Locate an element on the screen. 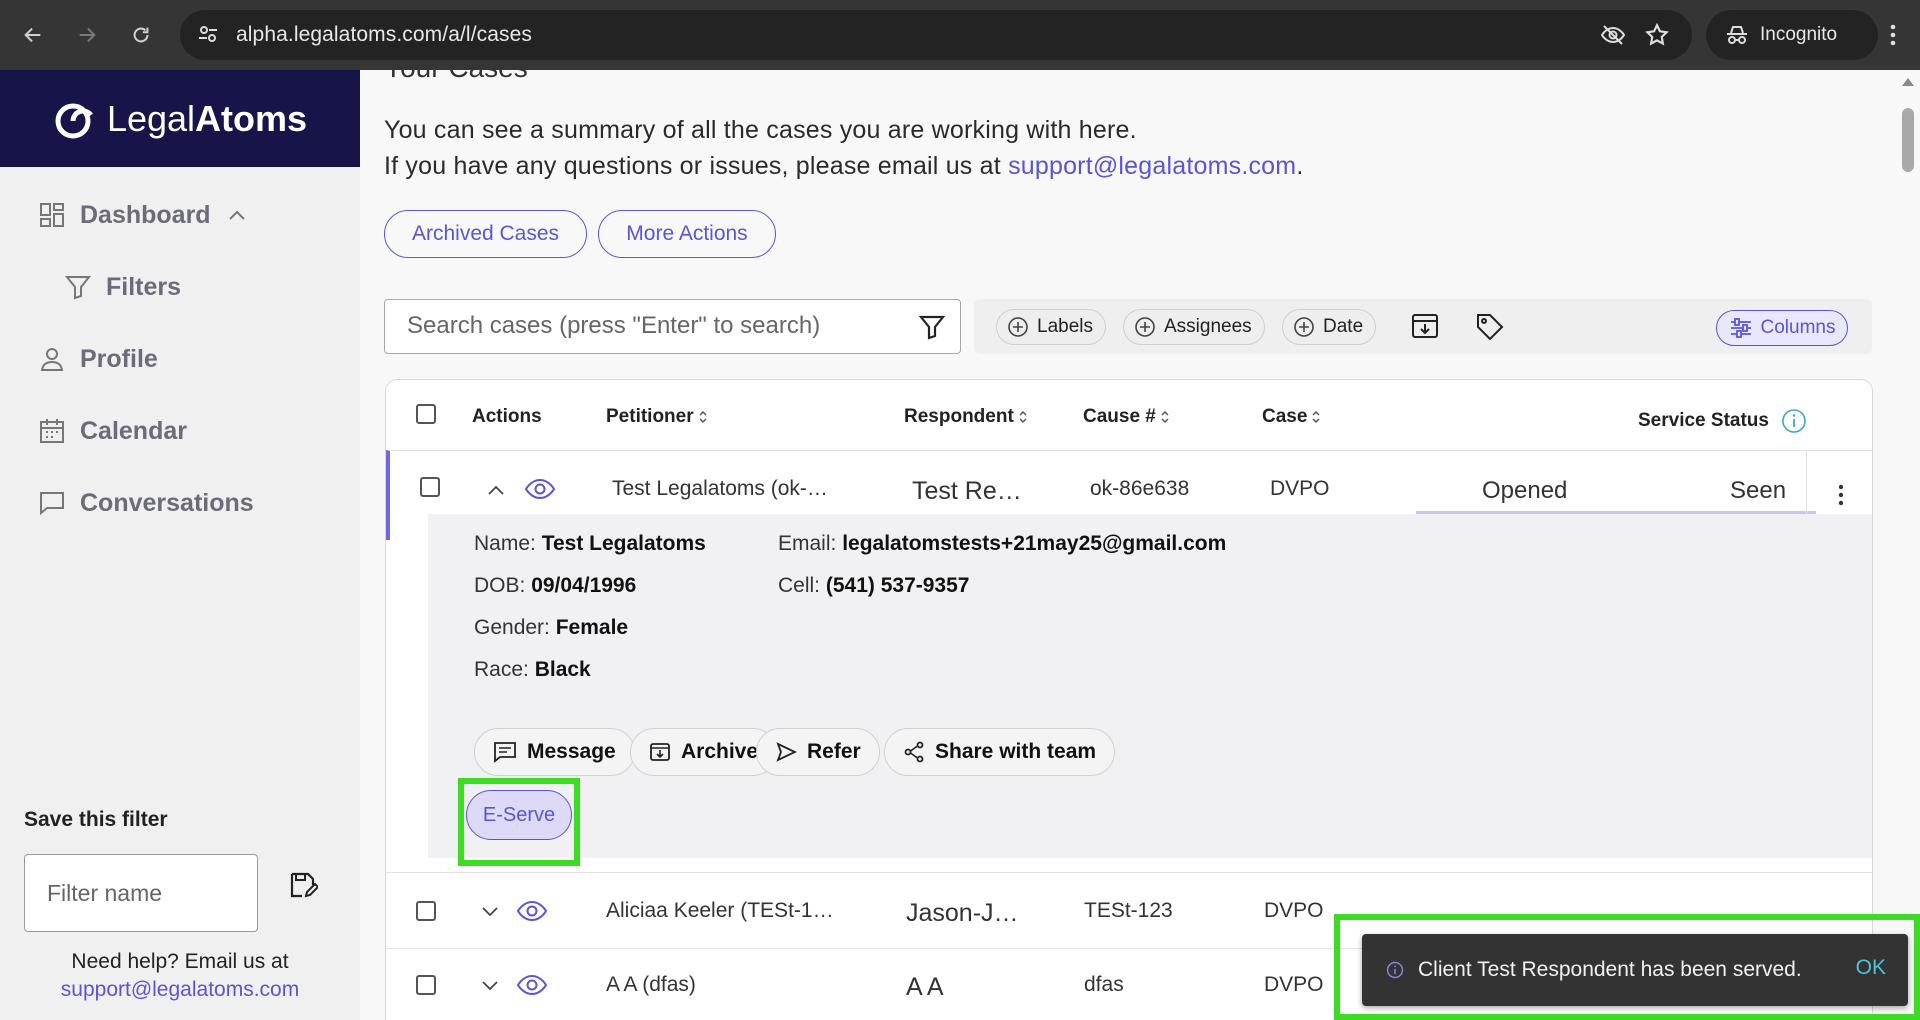 This screenshot has height=1020, width=1920. status-opened: Opened is located at coordinates (1525, 490).